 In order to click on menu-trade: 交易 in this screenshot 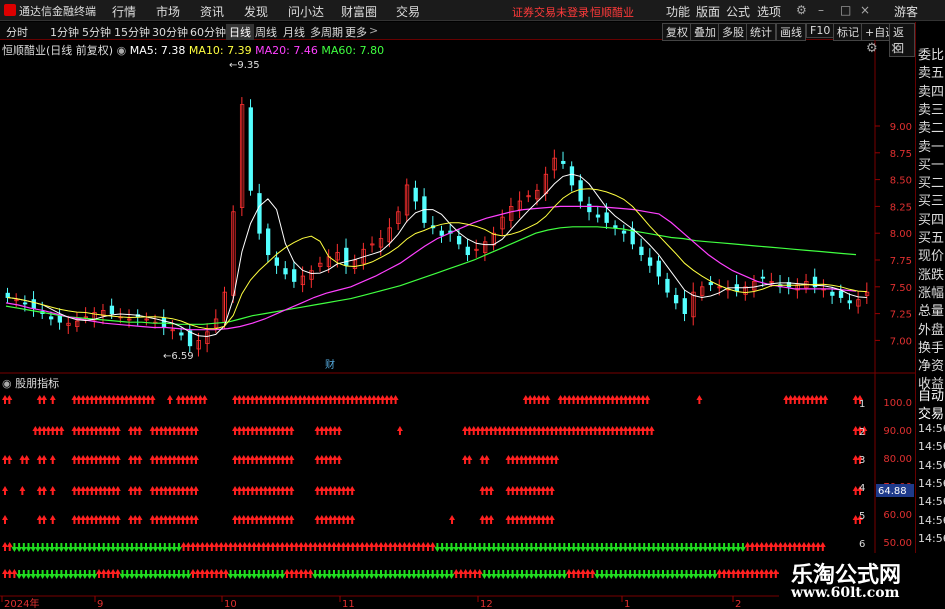, I will do `click(408, 11)`.